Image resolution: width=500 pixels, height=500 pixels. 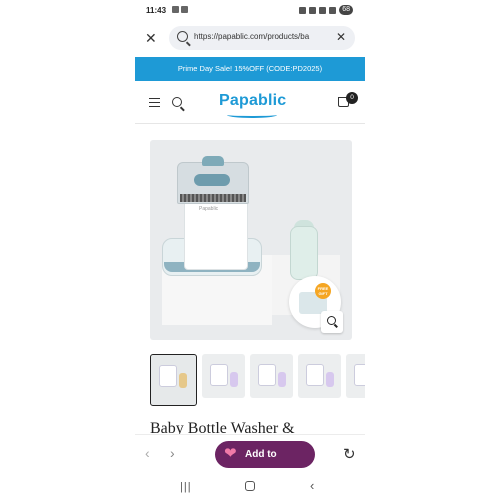 I want to click on thumbnail-strip, so click(x=257, y=380).